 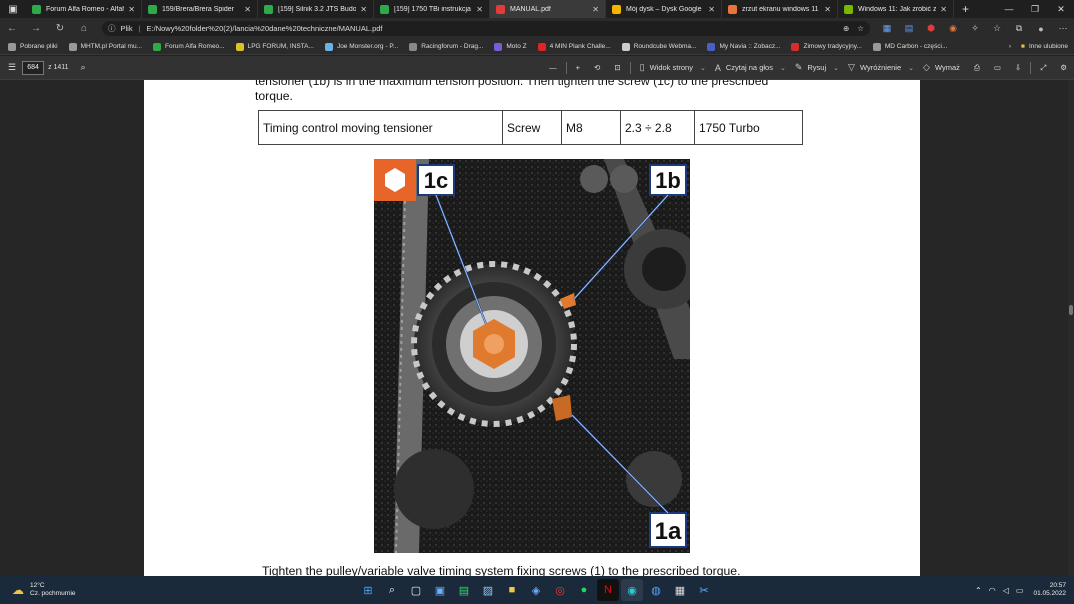 What do you see at coordinates (680, 590) in the screenshot?
I see `calculator-icon: ▦` at bounding box center [680, 590].